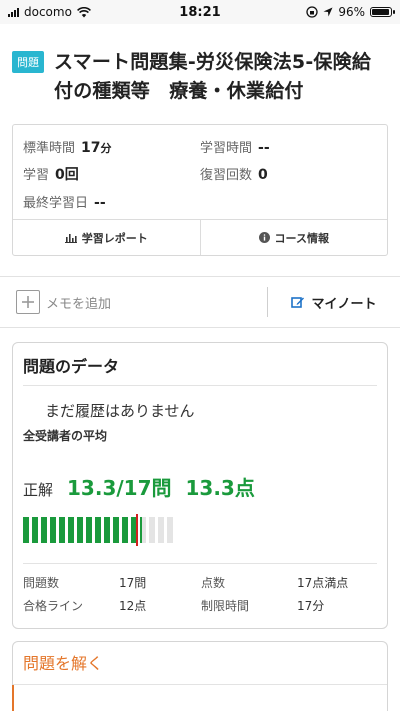  Describe the element at coordinates (264, 148) in the screenshot. I see `study-time-value: --` at that location.